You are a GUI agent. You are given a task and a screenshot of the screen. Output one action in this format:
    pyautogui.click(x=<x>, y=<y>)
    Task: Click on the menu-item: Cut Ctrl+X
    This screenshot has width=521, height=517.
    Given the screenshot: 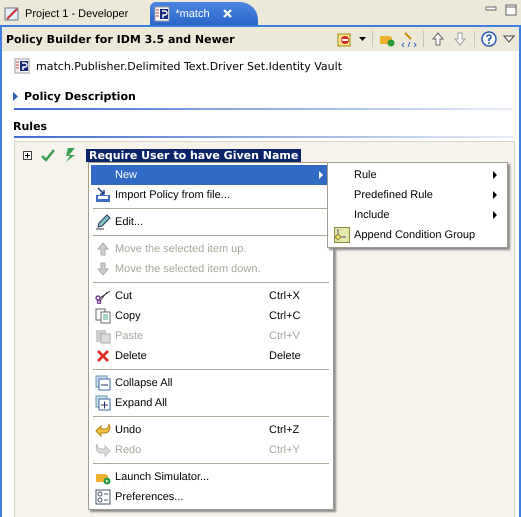 What is the action you would take?
    pyautogui.click(x=211, y=296)
    